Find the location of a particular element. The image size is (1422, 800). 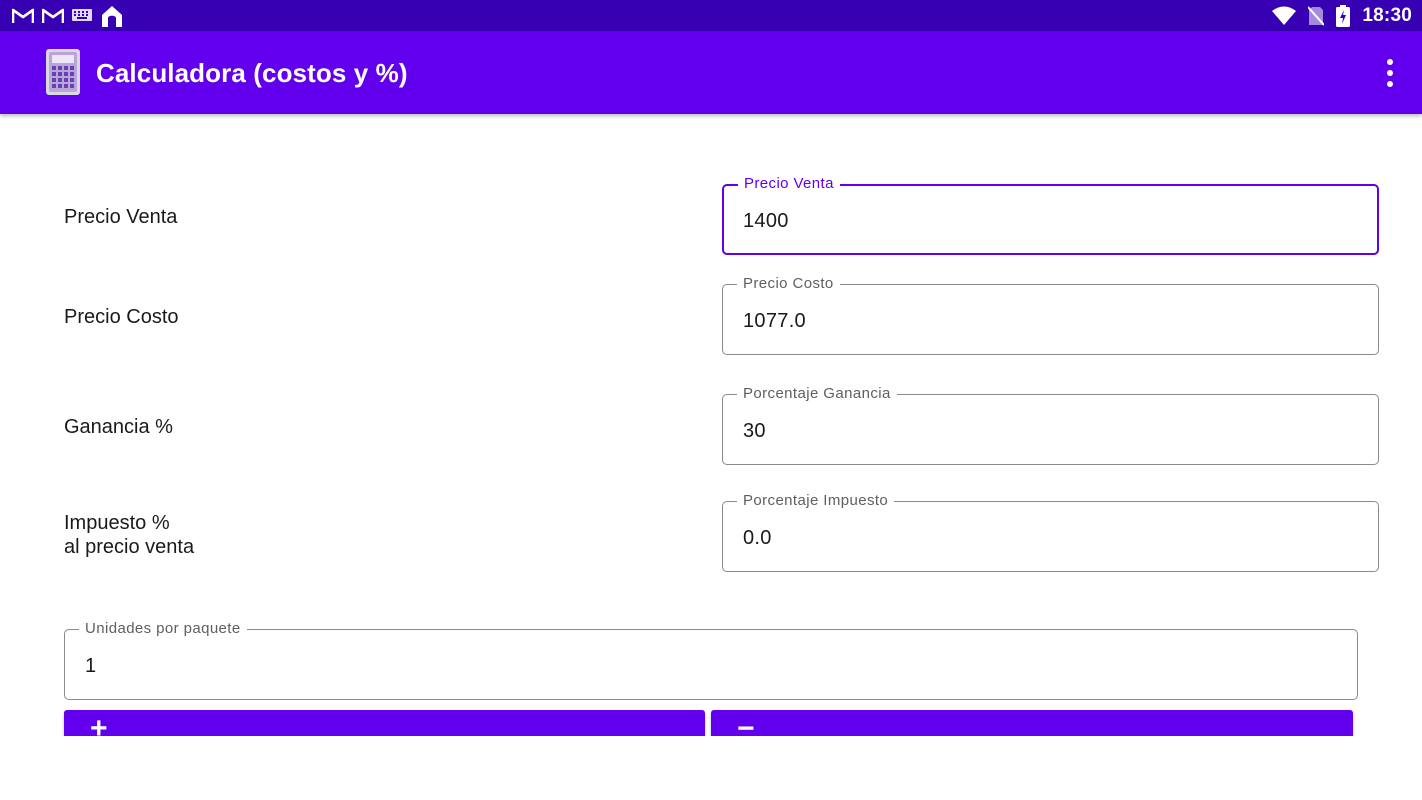

battery-charging-icon is located at coordinates (1343, 16).